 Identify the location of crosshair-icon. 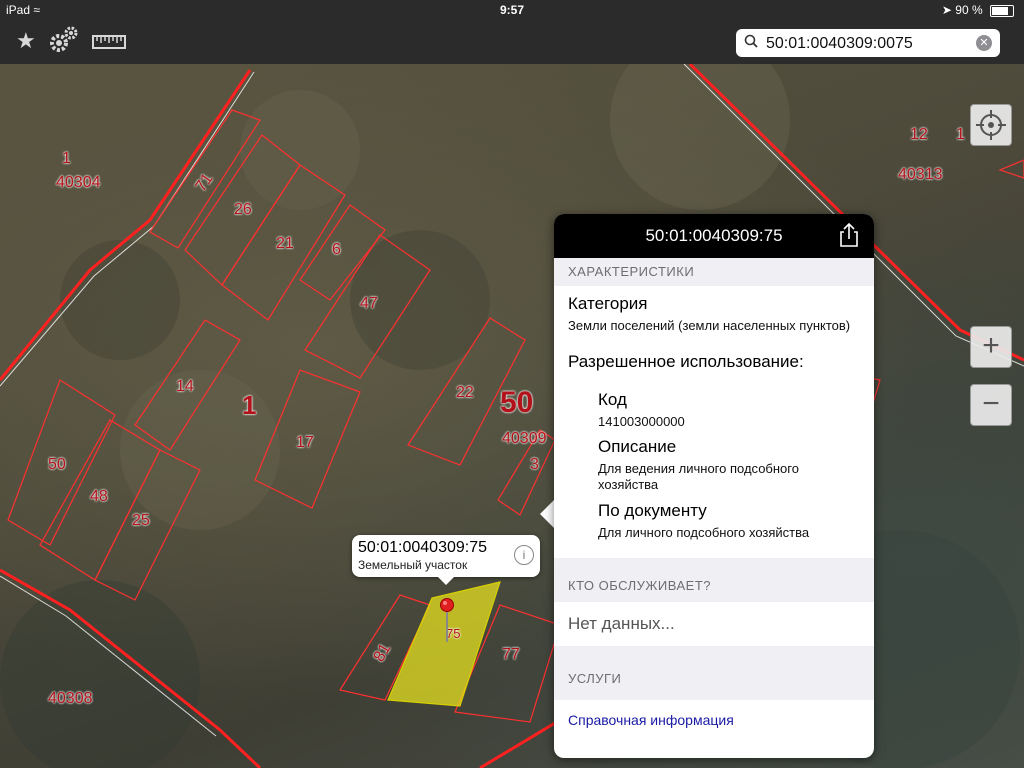
(991, 125).